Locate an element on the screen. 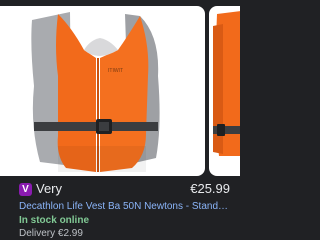  product-image-next is located at coordinates (224, 91).